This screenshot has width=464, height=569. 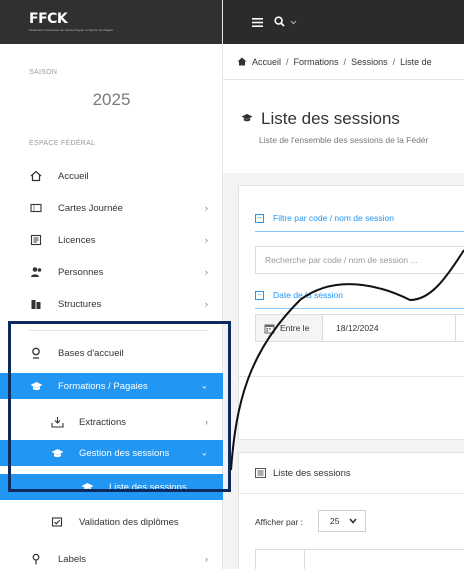 I want to click on map-pin-icon, so click(x=36, y=353).